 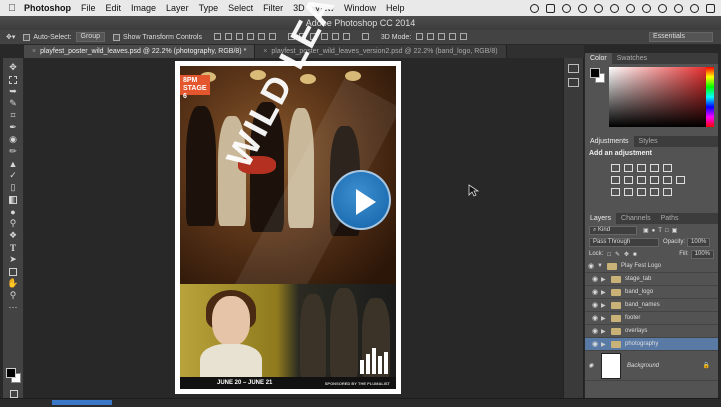 What do you see at coordinates (694, 8) in the screenshot?
I see `search-icon` at bounding box center [694, 8].